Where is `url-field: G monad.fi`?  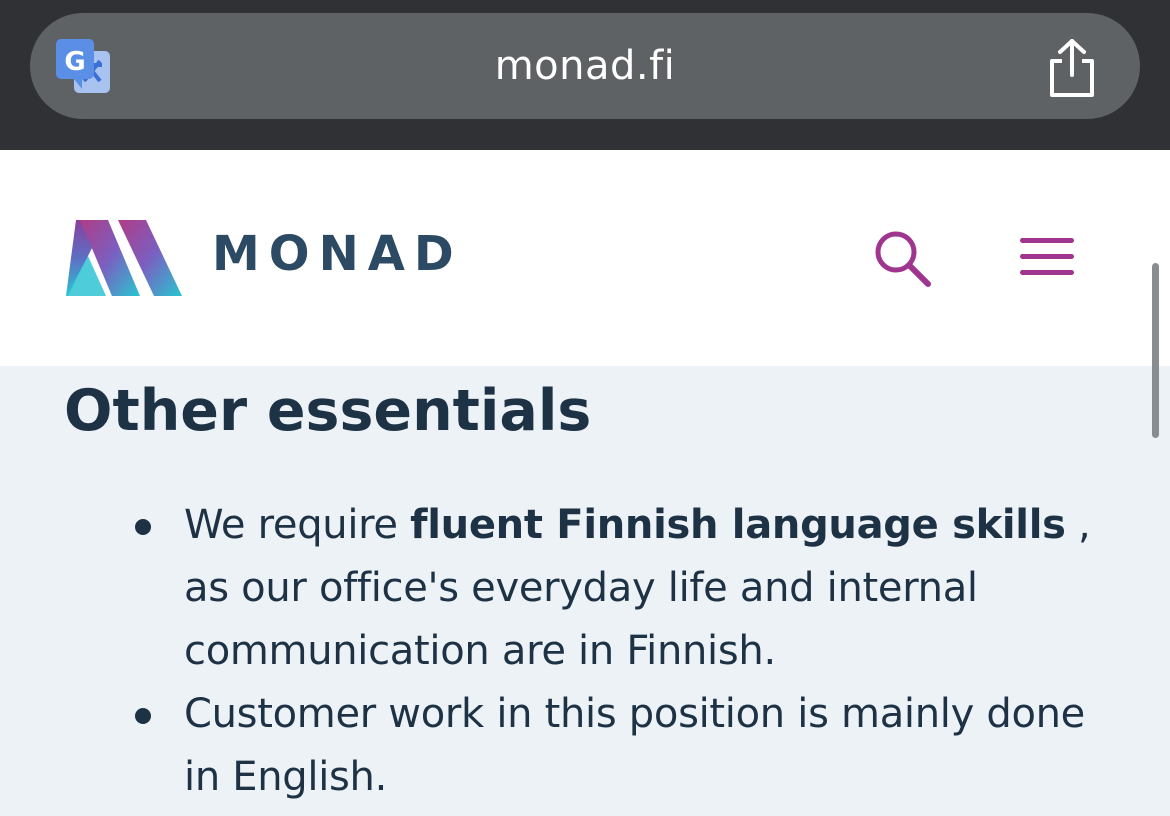 url-field: G monad.fi is located at coordinates (585, 66).